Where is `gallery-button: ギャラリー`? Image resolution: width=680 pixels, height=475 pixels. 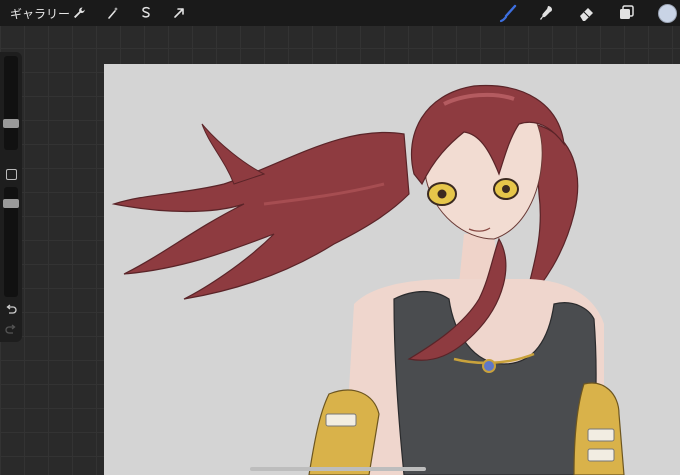 gallery-button: ギャラリー is located at coordinates (40, 13).